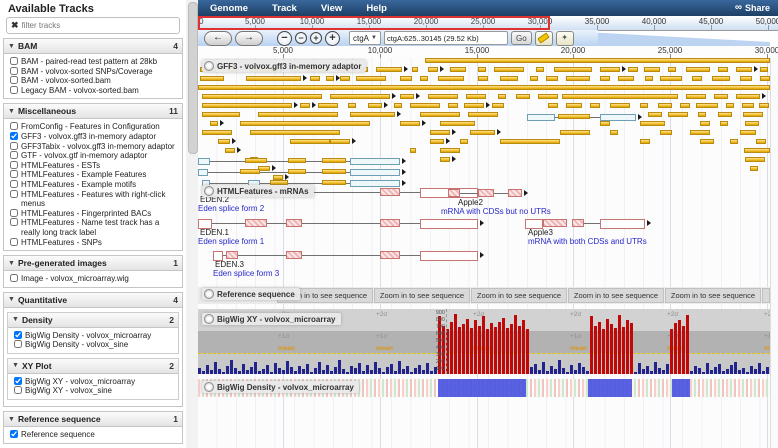 The width and height of the screenshot is (778, 448). I want to click on section-header: ▼ Pre-generated images 1, so click(93, 264).